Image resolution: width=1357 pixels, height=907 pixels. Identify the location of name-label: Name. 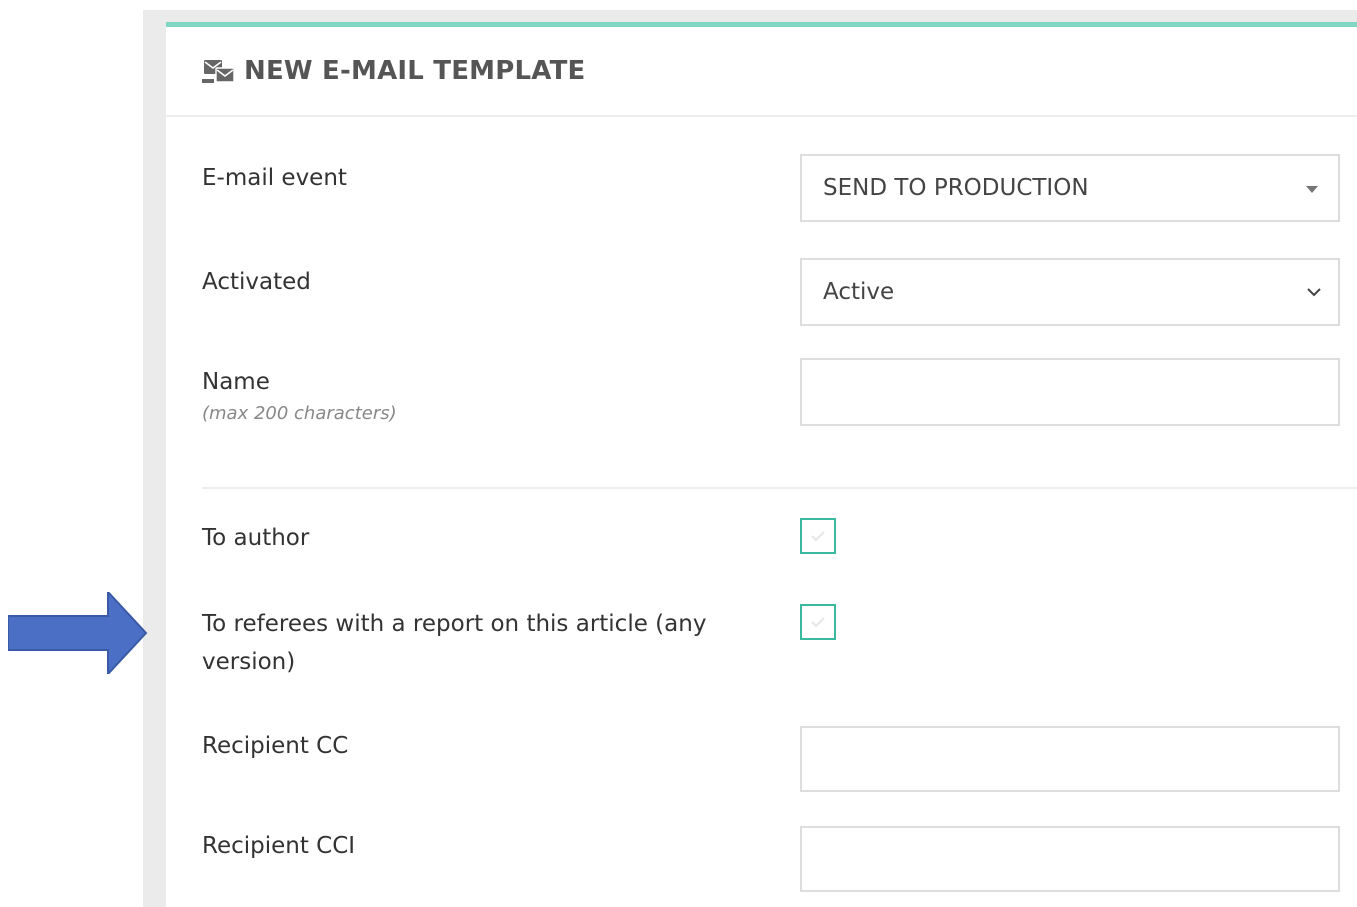
(236, 382).